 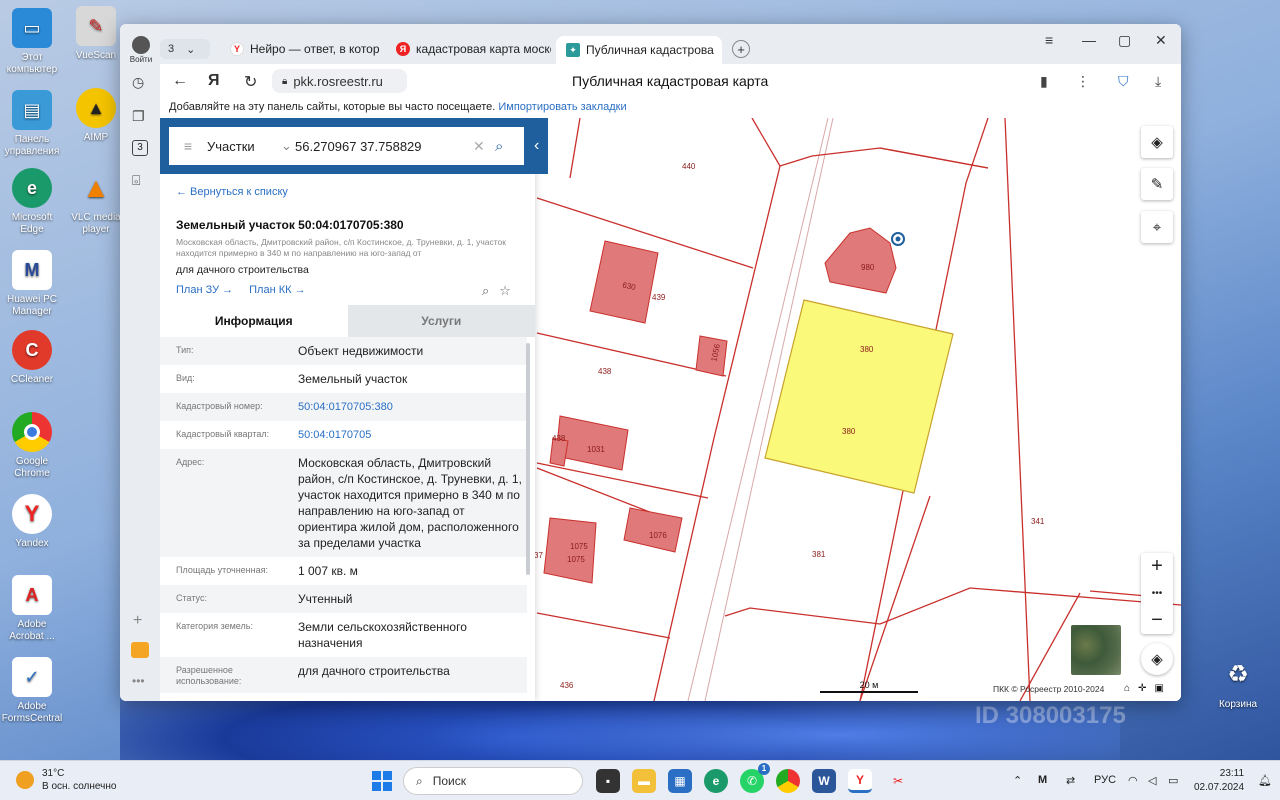 I want to click on recycle-bin-icon: ♻, so click(x=1238, y=674).